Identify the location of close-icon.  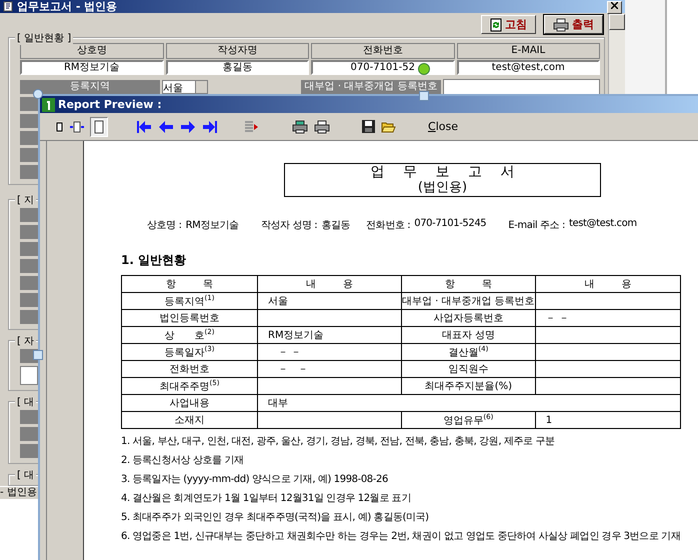
(614, 5).